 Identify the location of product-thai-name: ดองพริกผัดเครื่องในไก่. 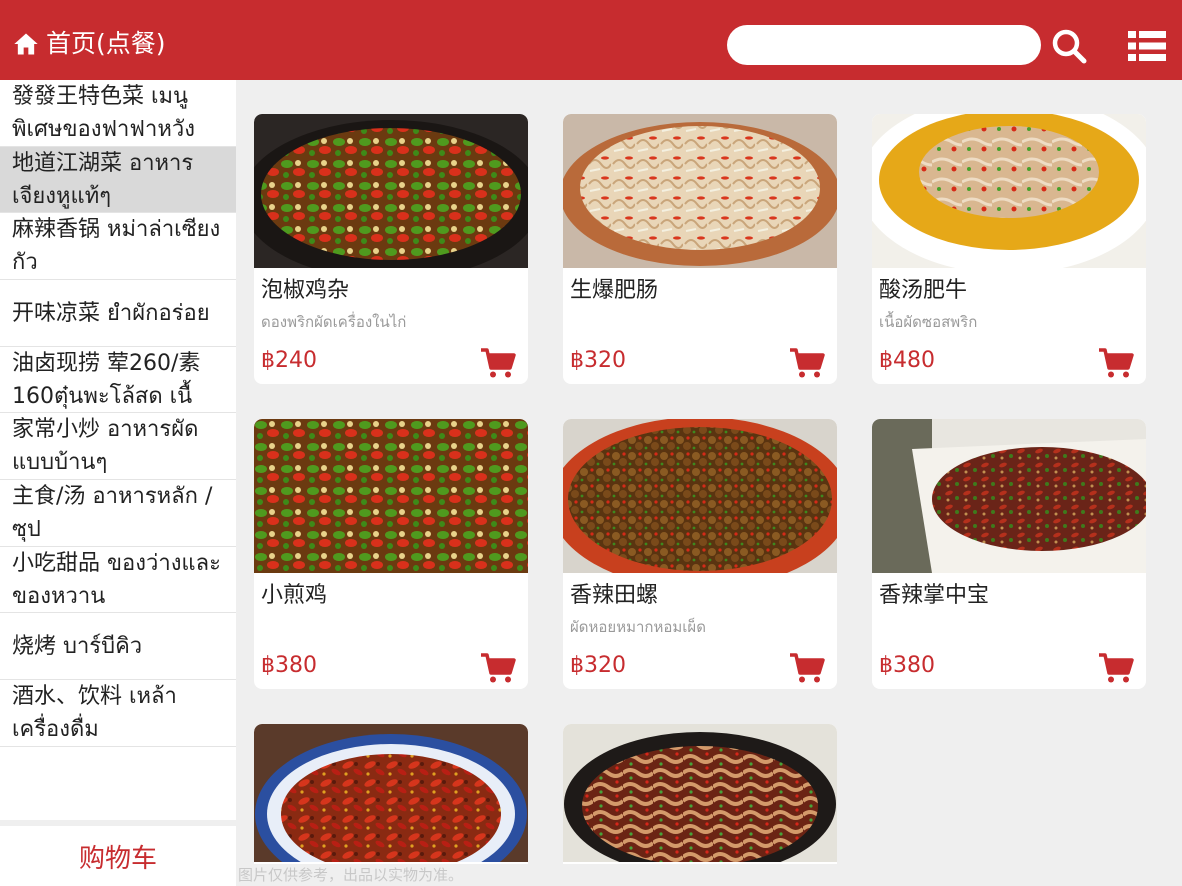
(334, 322).